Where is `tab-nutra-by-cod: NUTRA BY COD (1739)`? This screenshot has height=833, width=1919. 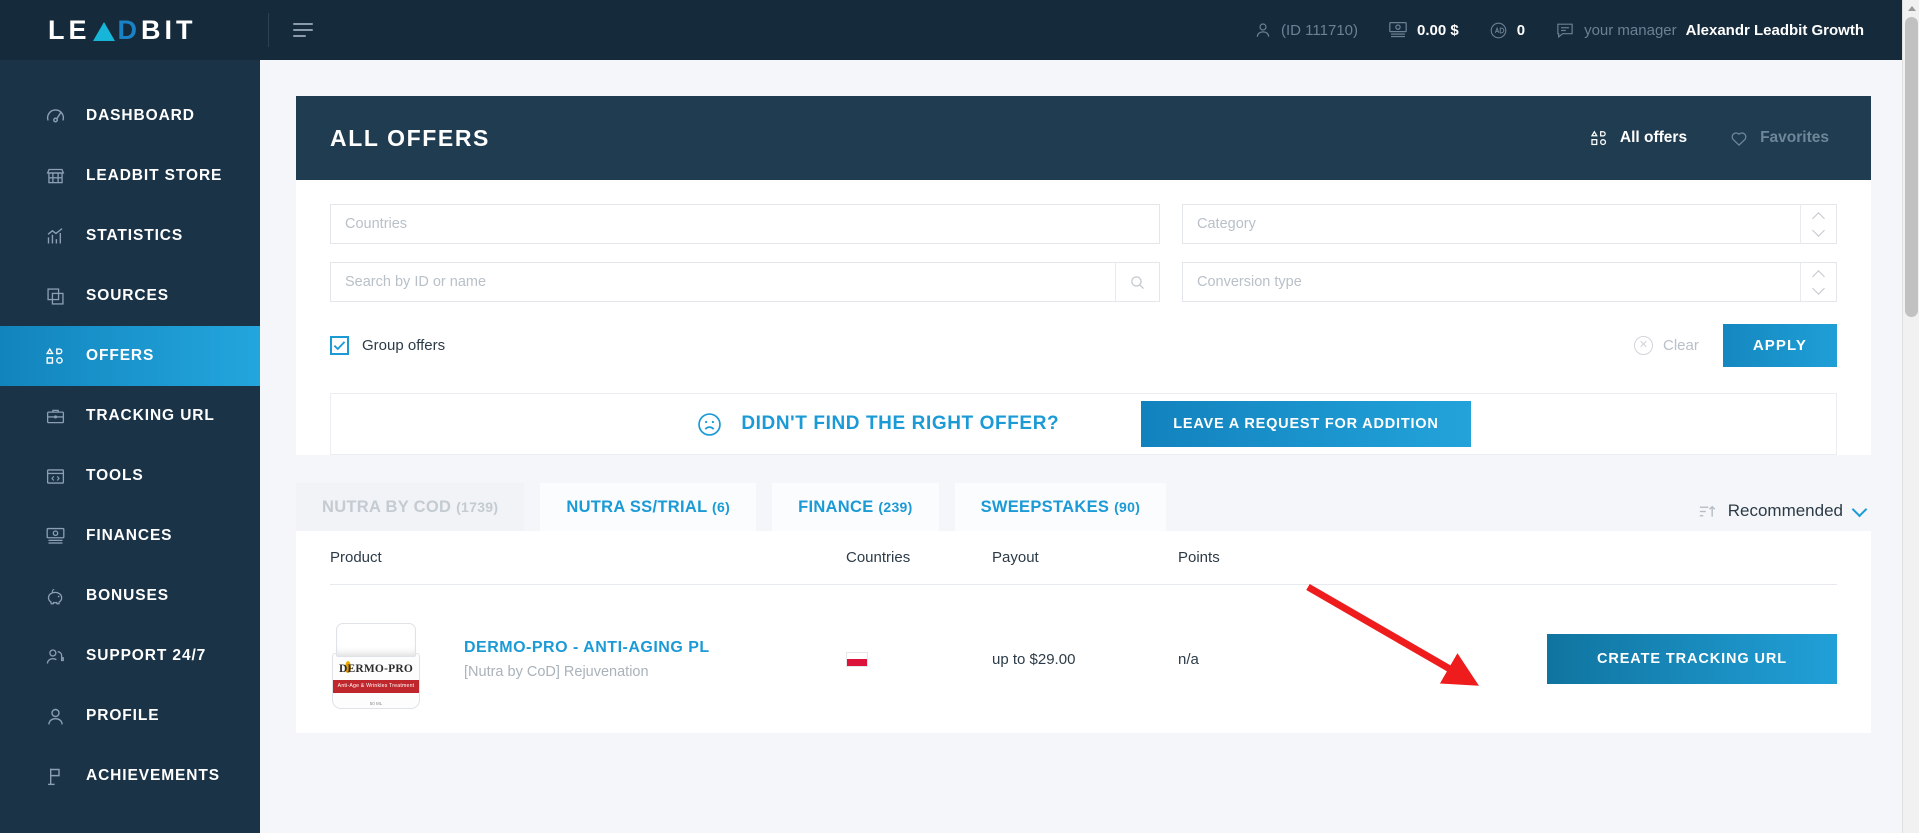
tab-nutra-by-cod: NUTRA BY COD (1739) is located at coordinates (410, 507).